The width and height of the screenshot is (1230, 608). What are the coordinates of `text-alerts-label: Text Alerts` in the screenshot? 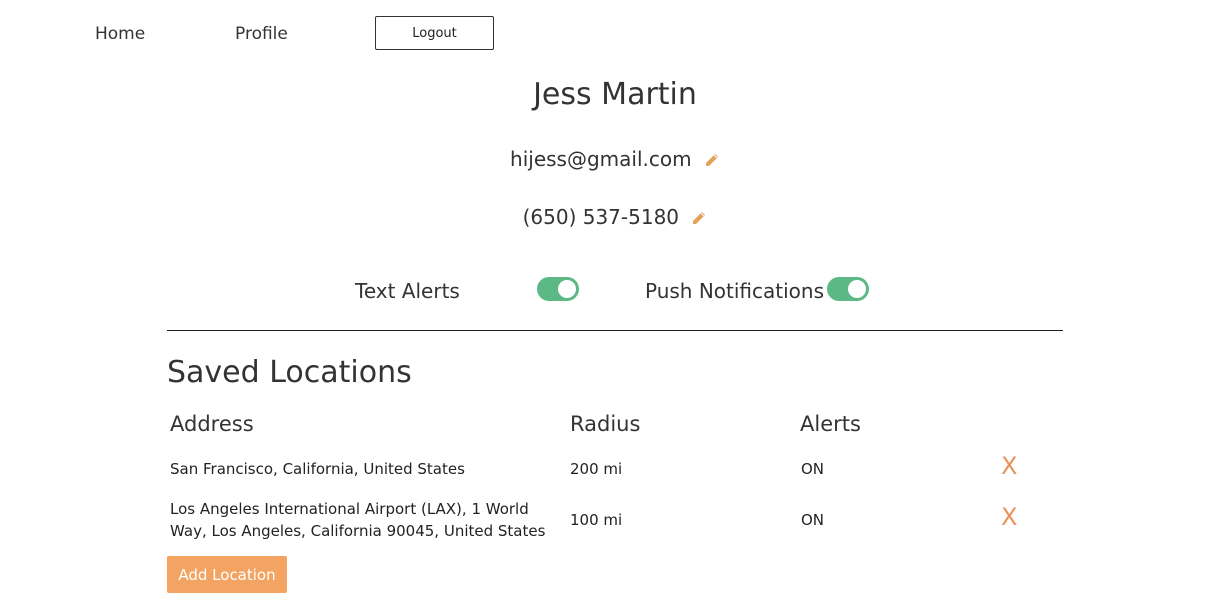 It's located at (407, 291).